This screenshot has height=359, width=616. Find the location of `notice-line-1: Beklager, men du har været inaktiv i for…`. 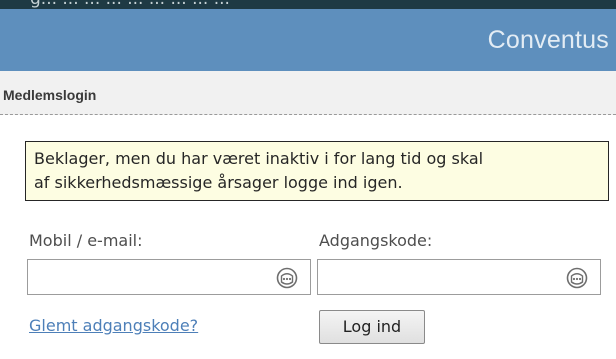

notice-line-1: Beklager, men du har været inaktiv i for… is located at coordinates (259, 158).